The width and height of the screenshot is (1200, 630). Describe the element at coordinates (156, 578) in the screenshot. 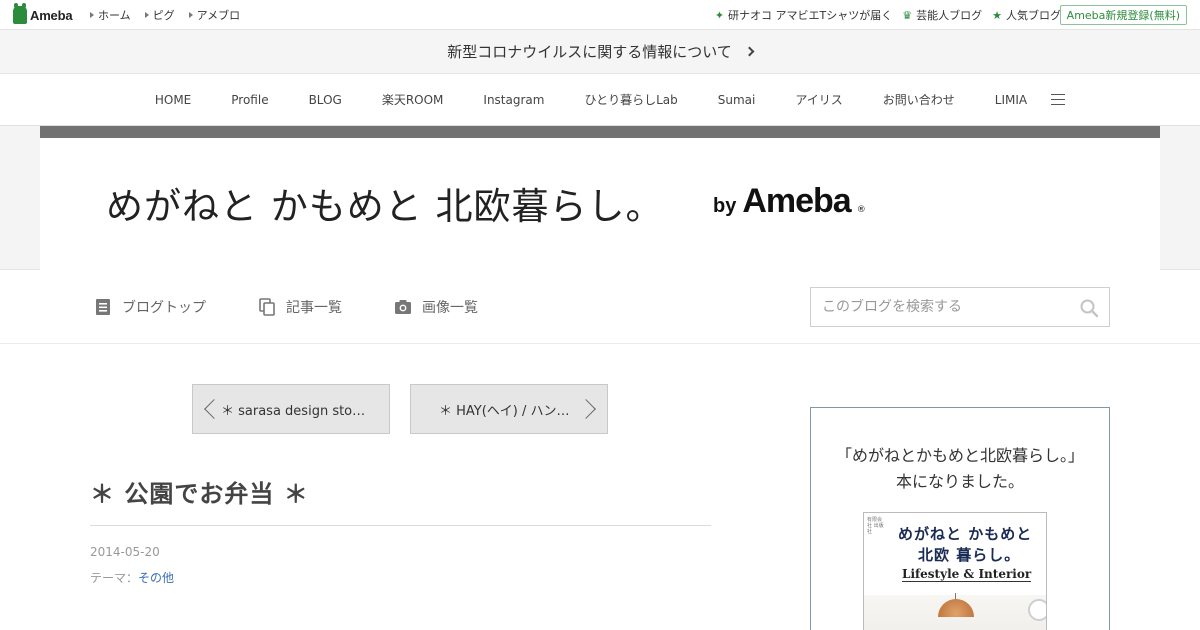

I see `theme-link: その他` at that location.